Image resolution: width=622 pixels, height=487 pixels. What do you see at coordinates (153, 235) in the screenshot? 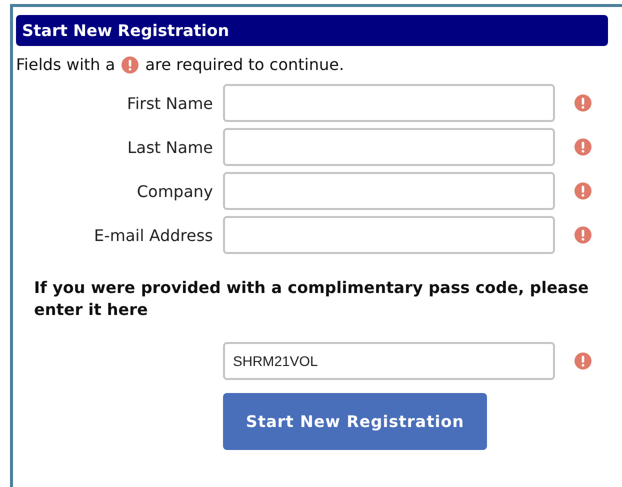
I see `field-label: E-mail Address` at bounding box center [153, 235].